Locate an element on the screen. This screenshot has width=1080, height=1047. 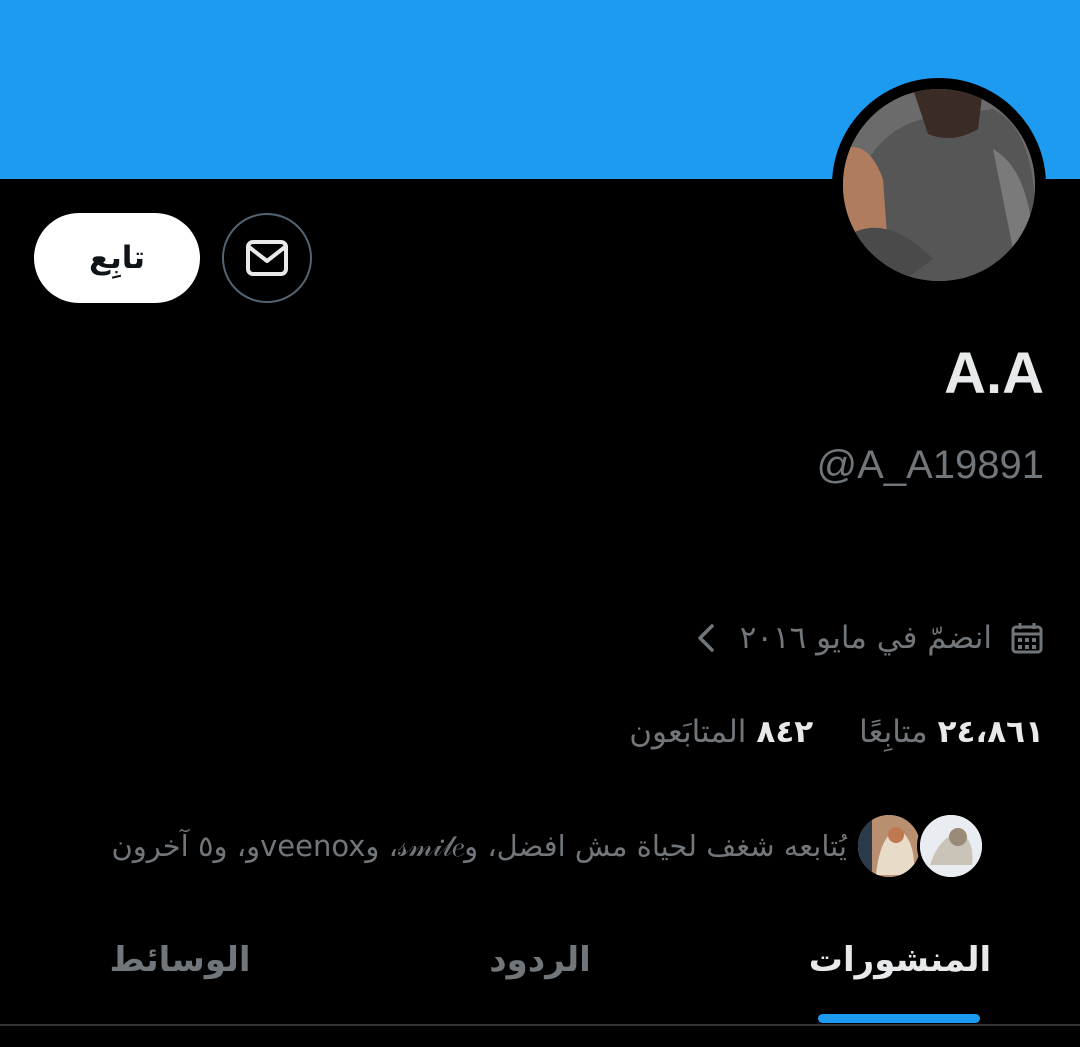
joined-date: انضمّ في مايو ٢٠١٦ is located at coordinates (865, 638).